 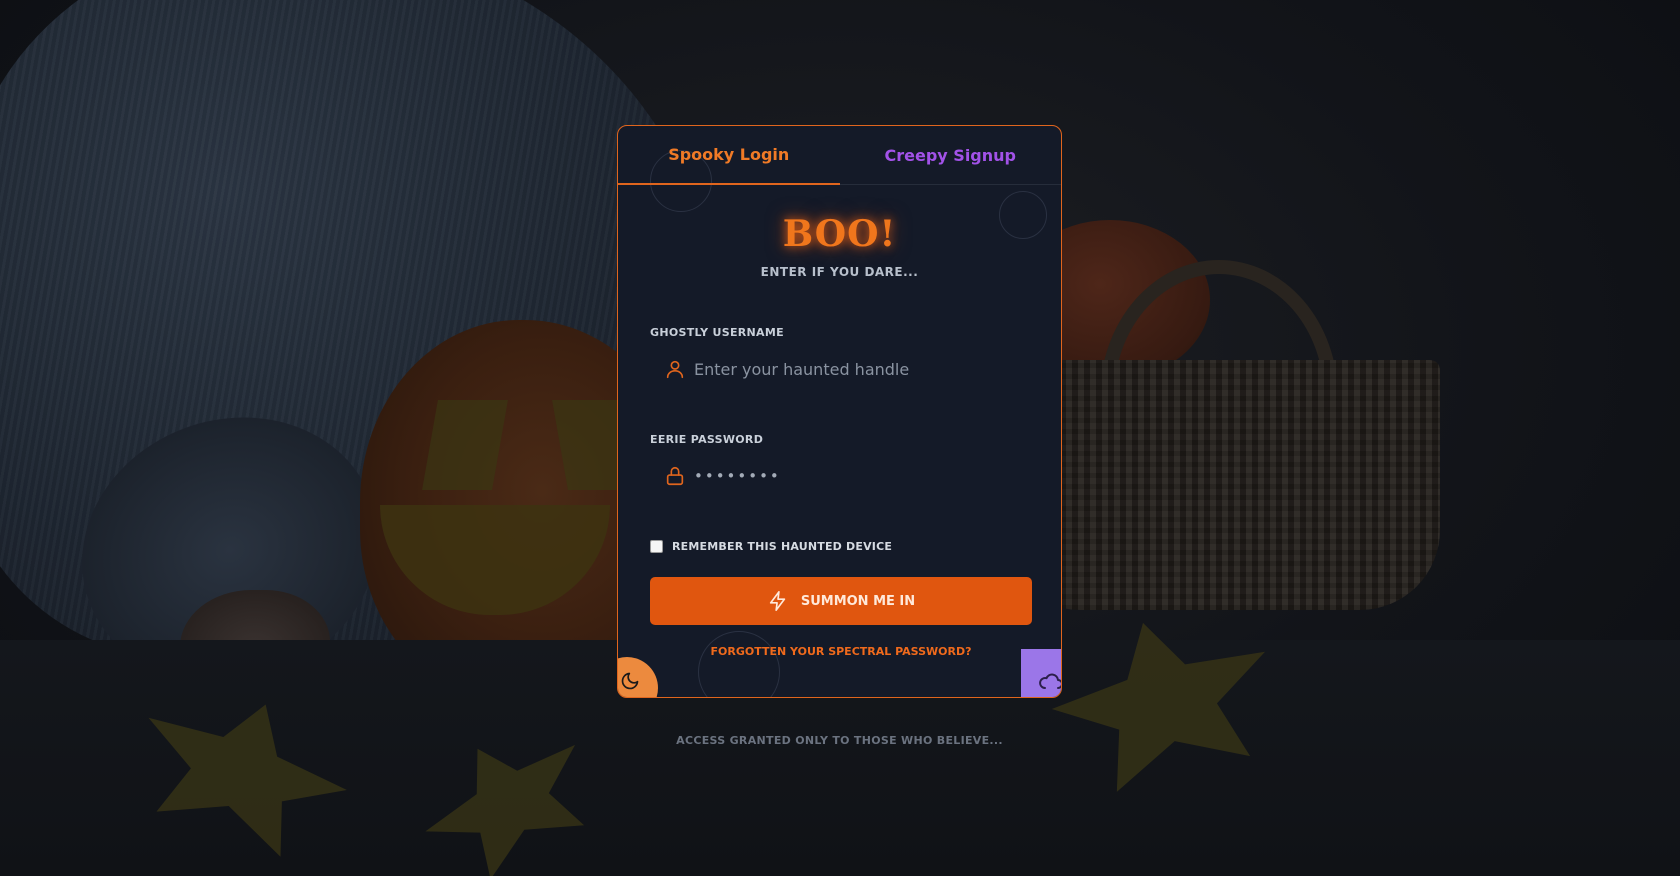 I want to click on password-label: Eerie Password, so click(x=707, y=439).